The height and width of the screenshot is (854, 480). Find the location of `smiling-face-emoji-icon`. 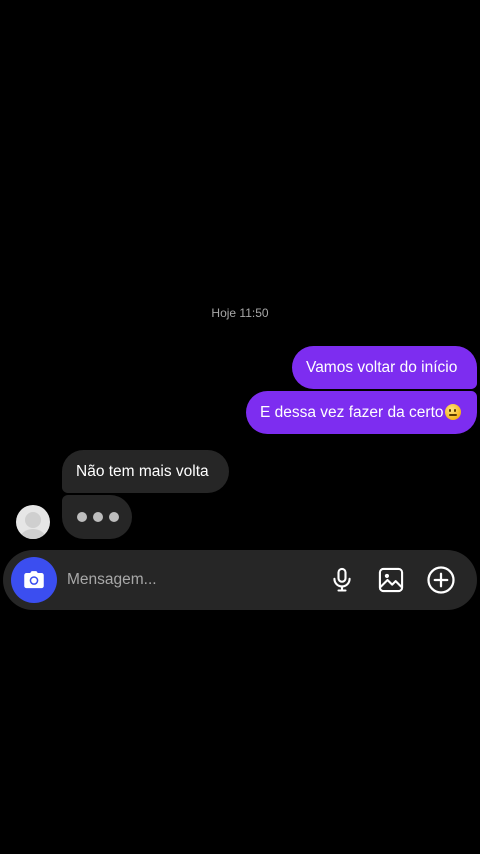

smiling-face-emoji-icon is located at coordinates (452, 412).